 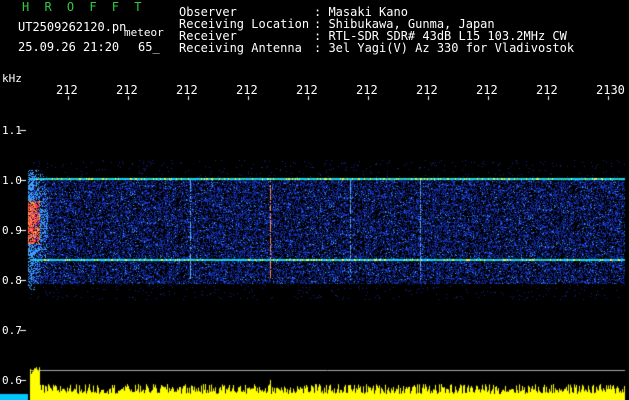 What do you see at coordinates (69, 47) in the screenshot?
I see `timestamp: 25.09.26 21:20` at bounding box center [69, 47].